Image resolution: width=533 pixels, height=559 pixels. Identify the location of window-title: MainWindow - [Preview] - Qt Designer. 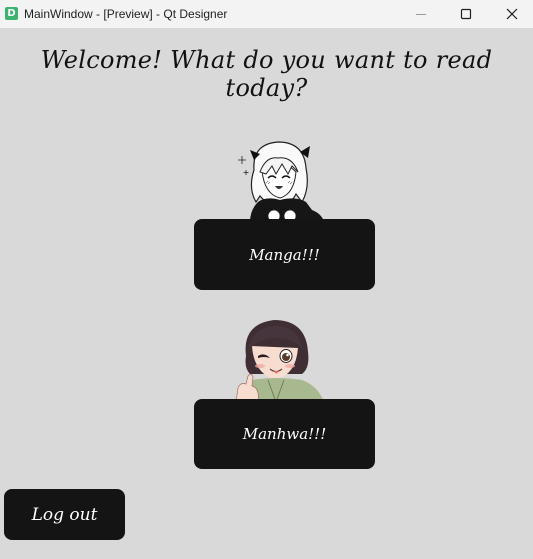
(126, 14).